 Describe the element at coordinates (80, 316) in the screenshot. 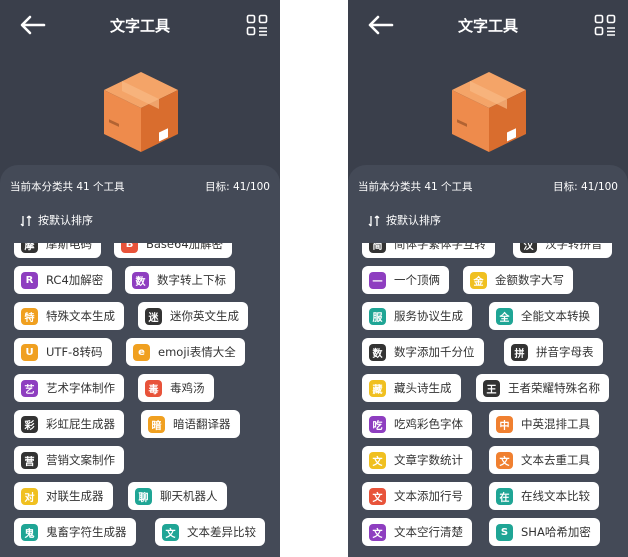

I see `tool-label: 特殊文本生成` at that location.